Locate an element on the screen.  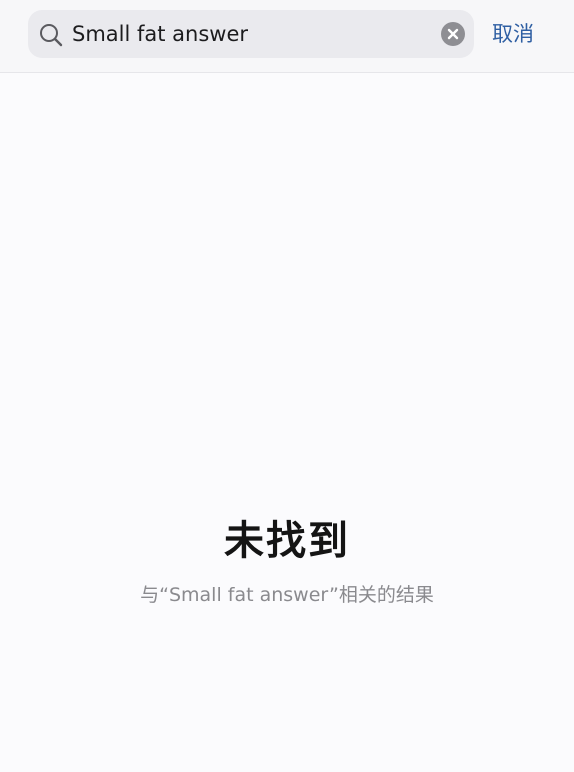
search-field is located at coordinates (251, 34).